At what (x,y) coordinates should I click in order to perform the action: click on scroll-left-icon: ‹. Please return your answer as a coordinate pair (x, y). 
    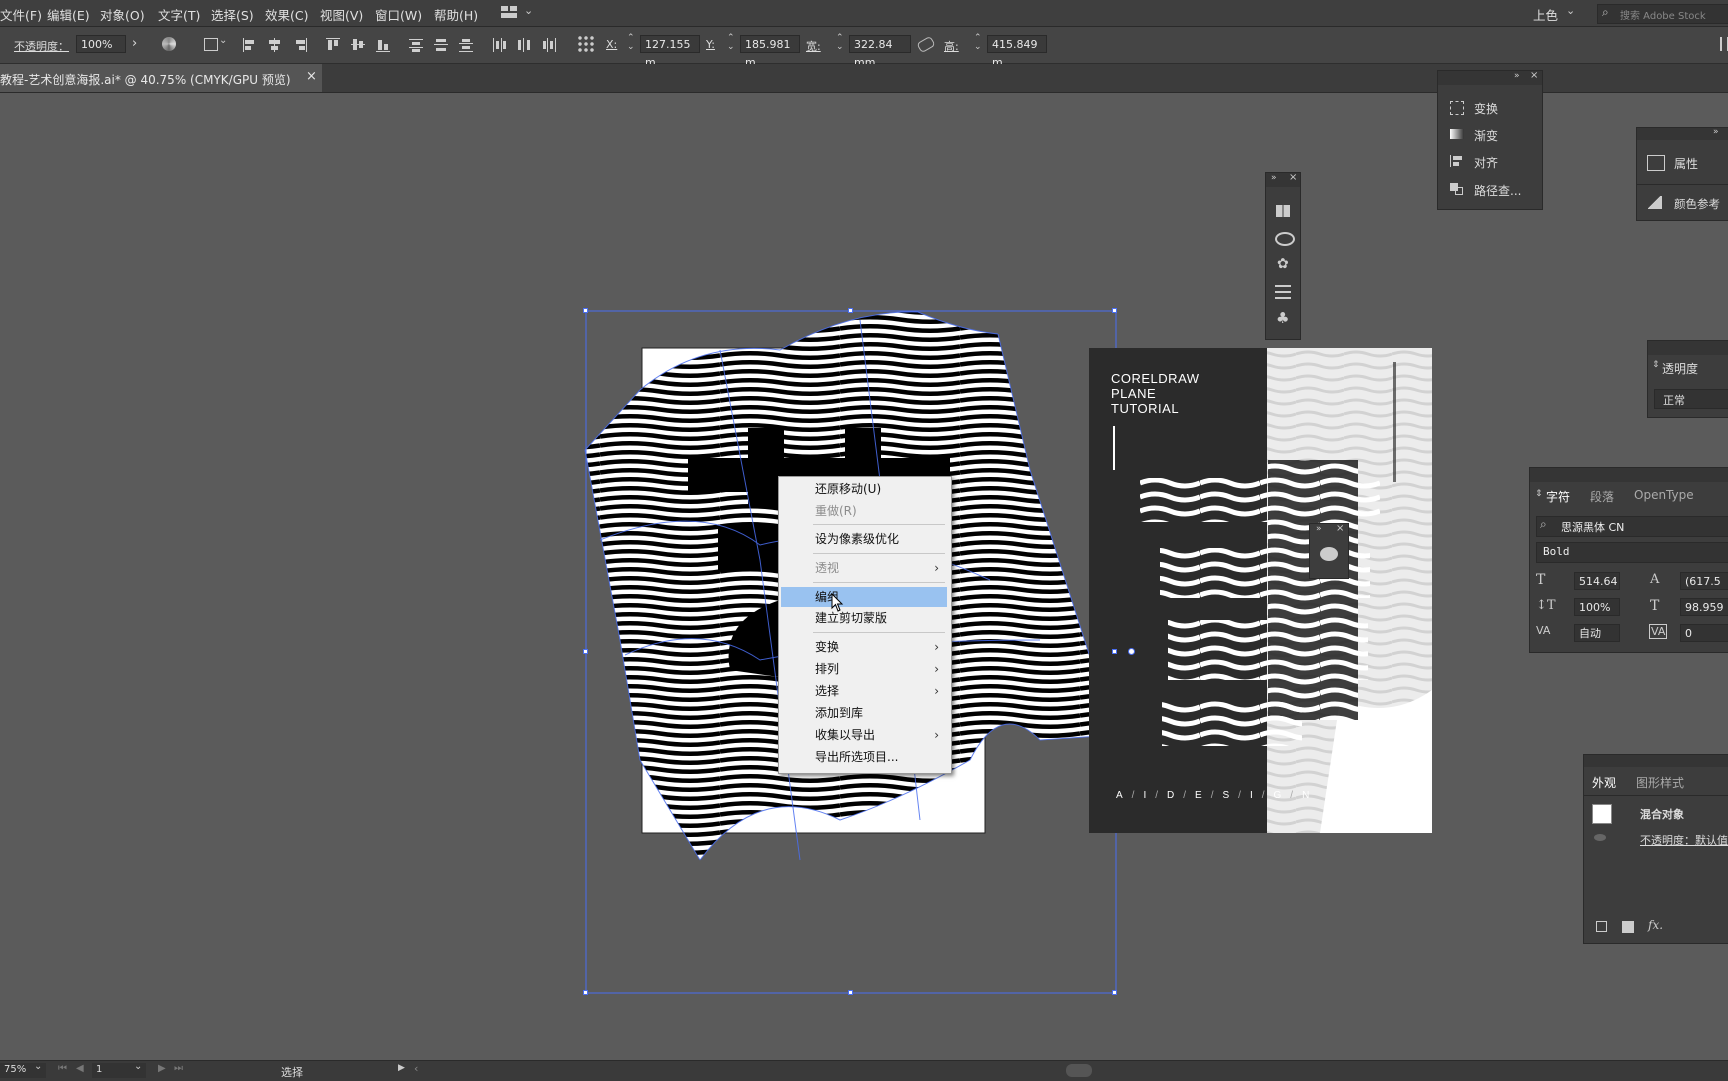
    Looking at the image, I should click on (416, 1068).